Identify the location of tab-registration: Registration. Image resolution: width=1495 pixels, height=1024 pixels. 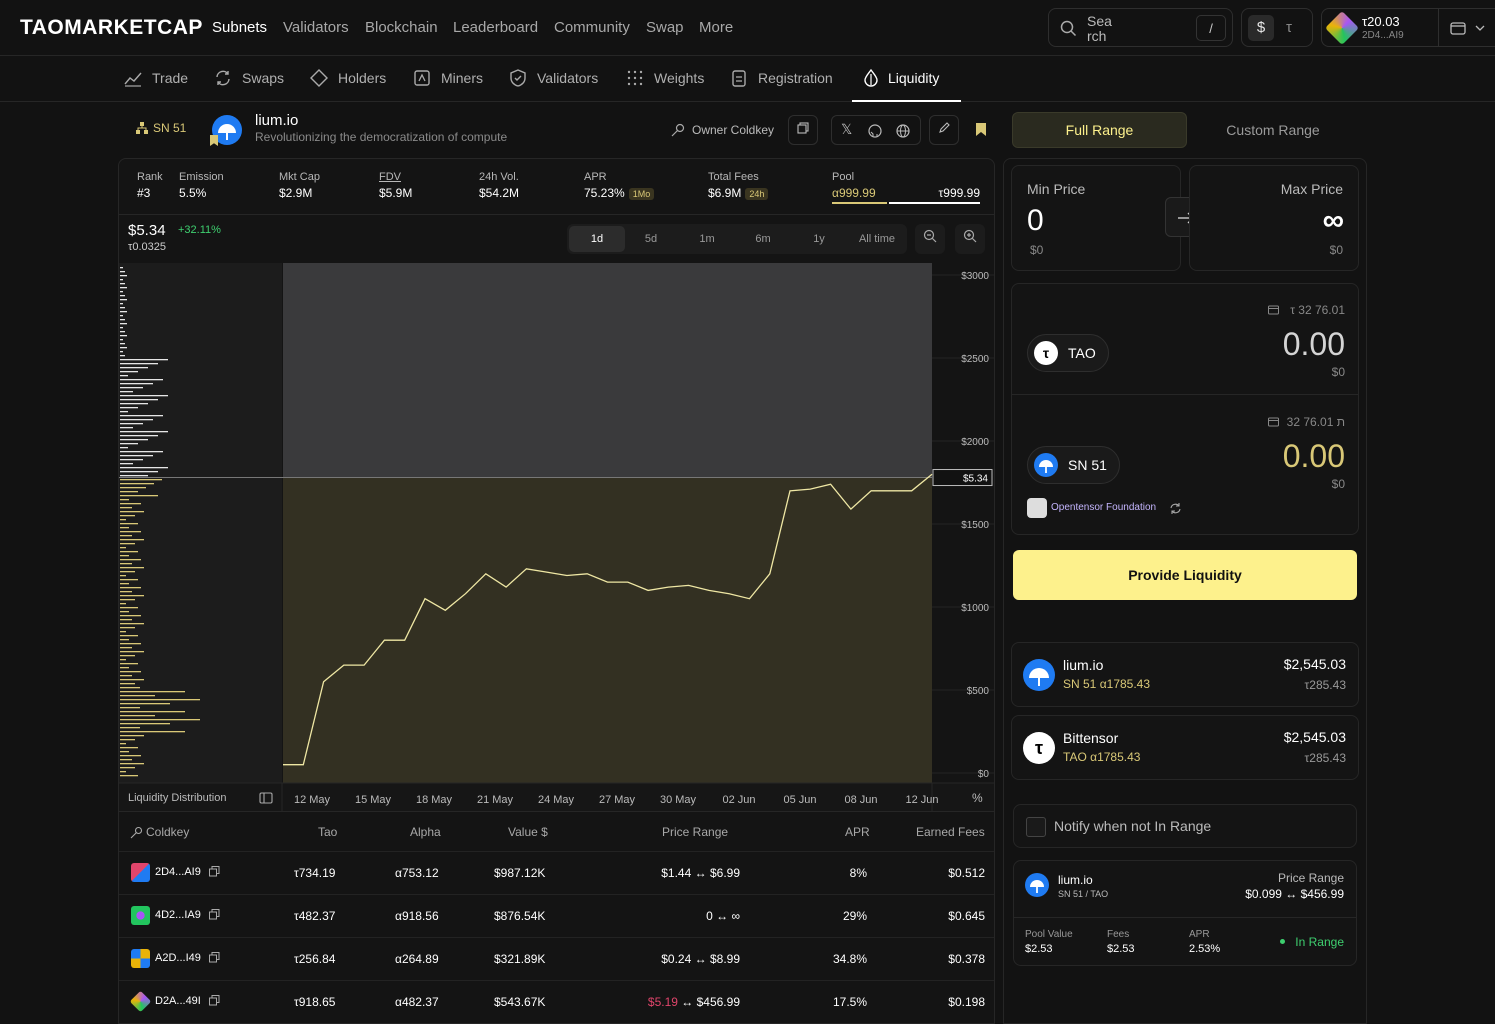
(781, 79).